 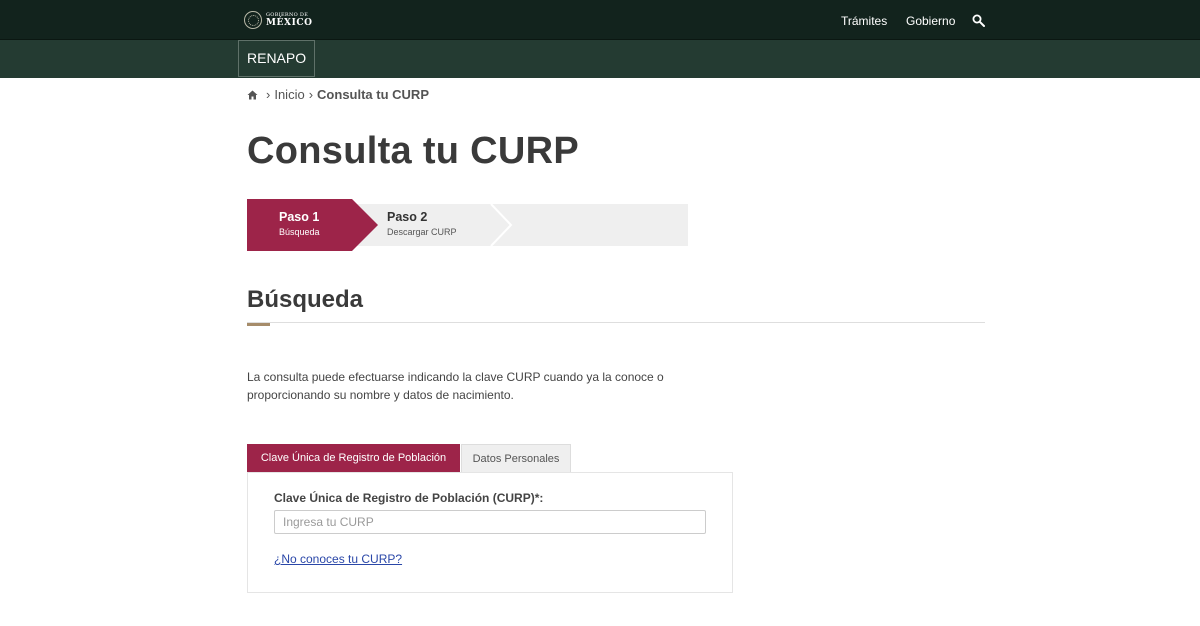 I want to click on gobierno-logo: GOBIERNO DE MÉXICO, so click(x=278, y=20).